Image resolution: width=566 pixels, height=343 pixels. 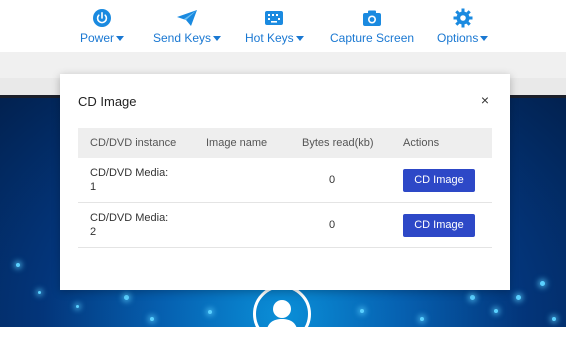 What do you see at coordinates (107, 101) in the screenshot?
I see `dialog-title: CD Image` at bounding box center [107, 101].